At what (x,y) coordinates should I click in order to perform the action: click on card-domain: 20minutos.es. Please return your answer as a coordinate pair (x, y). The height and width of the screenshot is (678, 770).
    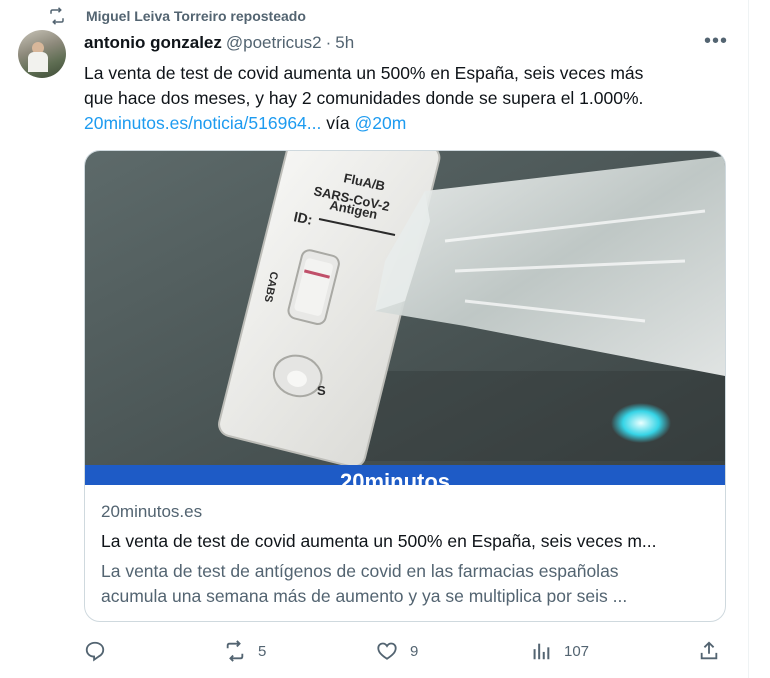
    Looking at the image, I should click on (152, 511).